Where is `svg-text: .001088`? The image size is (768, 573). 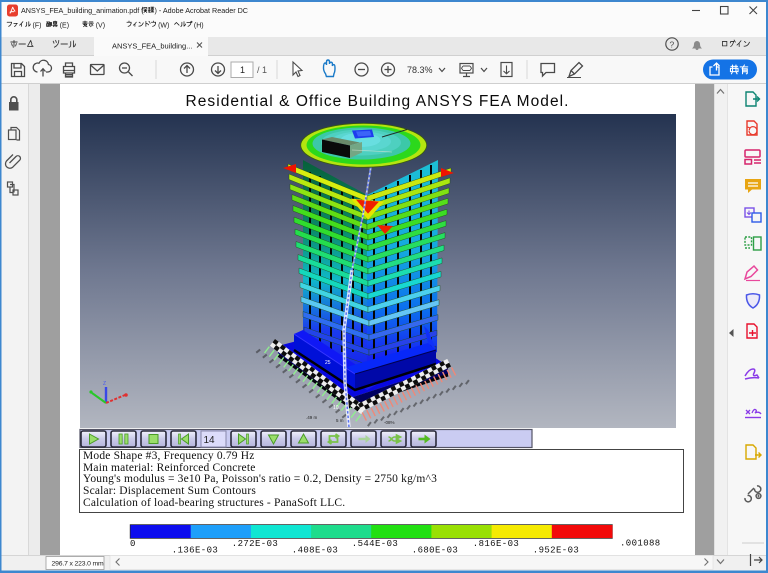 svg-text: .001088 is located at coordinates (640, 544).